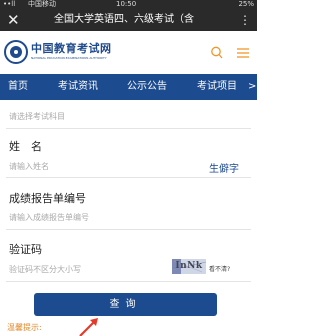 Image resolution: width=320 pixels, height=336 pixels. I want to click on captcha-label: 验证码, so click(25, 249).